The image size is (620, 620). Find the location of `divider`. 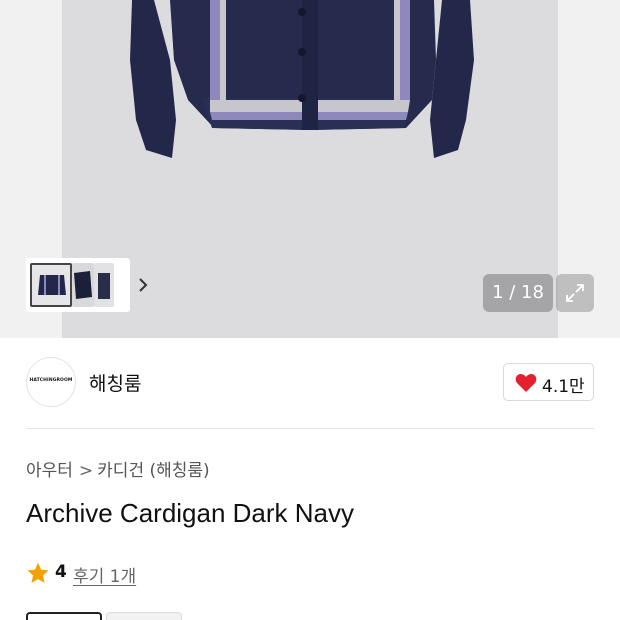

divider is located at coordinates (310, 428).